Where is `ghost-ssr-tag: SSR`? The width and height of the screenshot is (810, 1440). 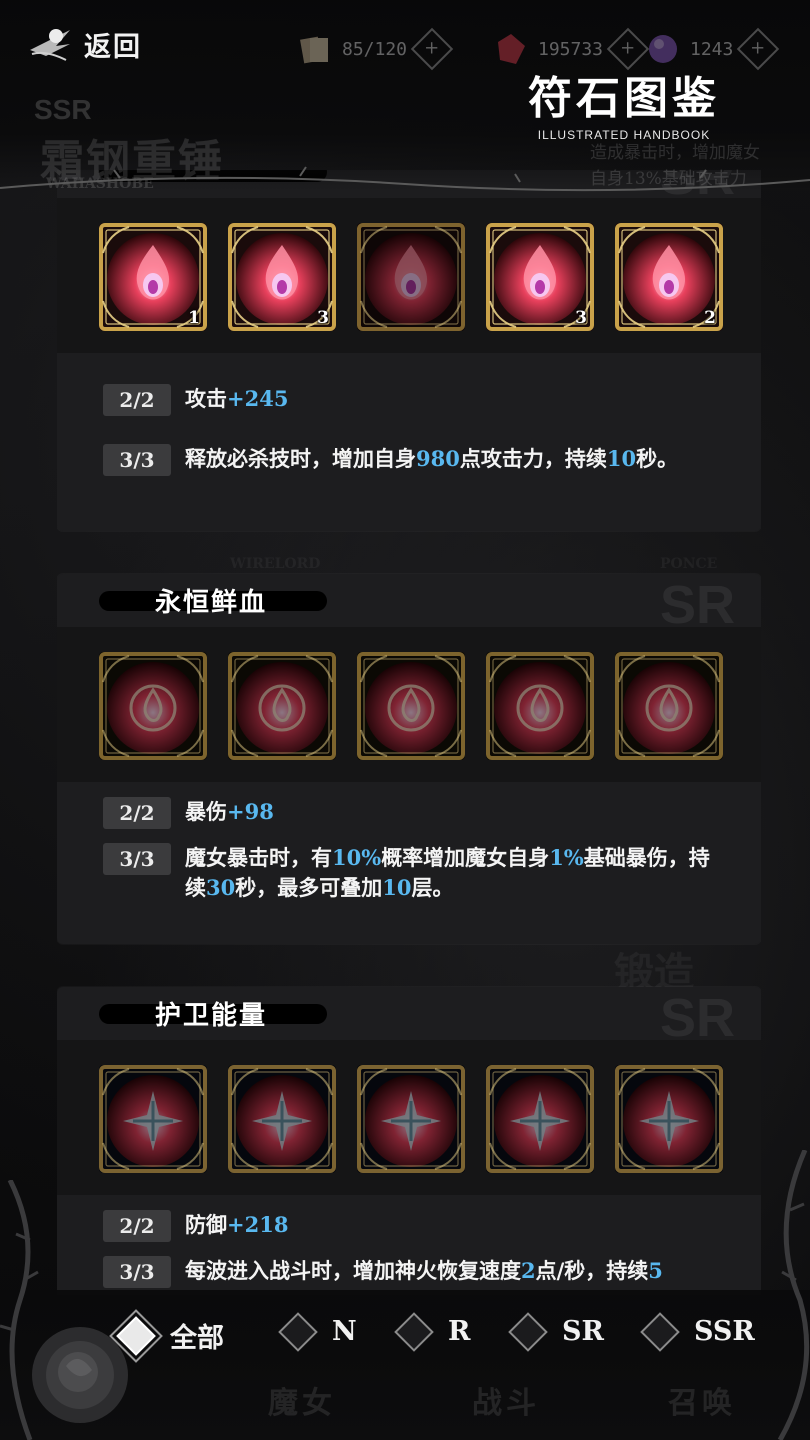
ghost-ssr-tag: SSR is located at coordinates (63, 109).